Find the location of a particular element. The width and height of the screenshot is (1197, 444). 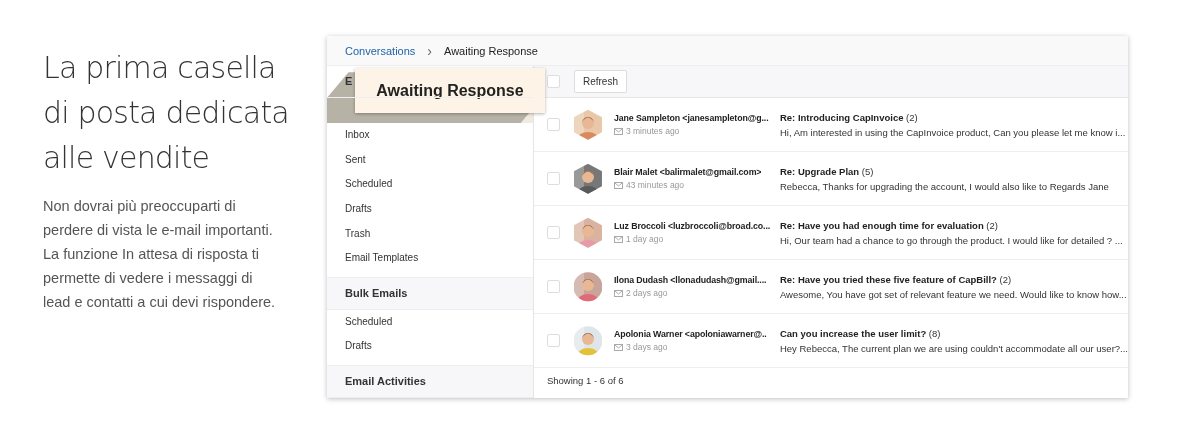

breadcrumb-link: Conversations is located at coordinates (380, 50).